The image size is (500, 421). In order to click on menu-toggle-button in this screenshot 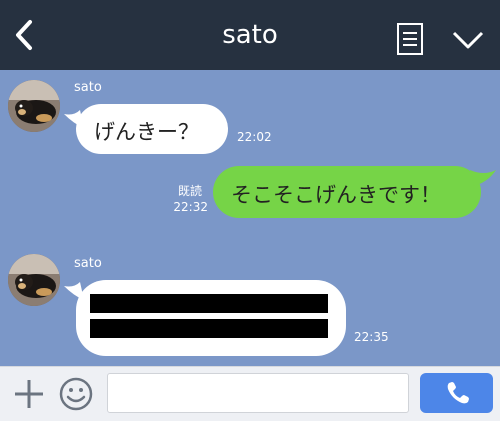, I will do `click(468, 40)`.